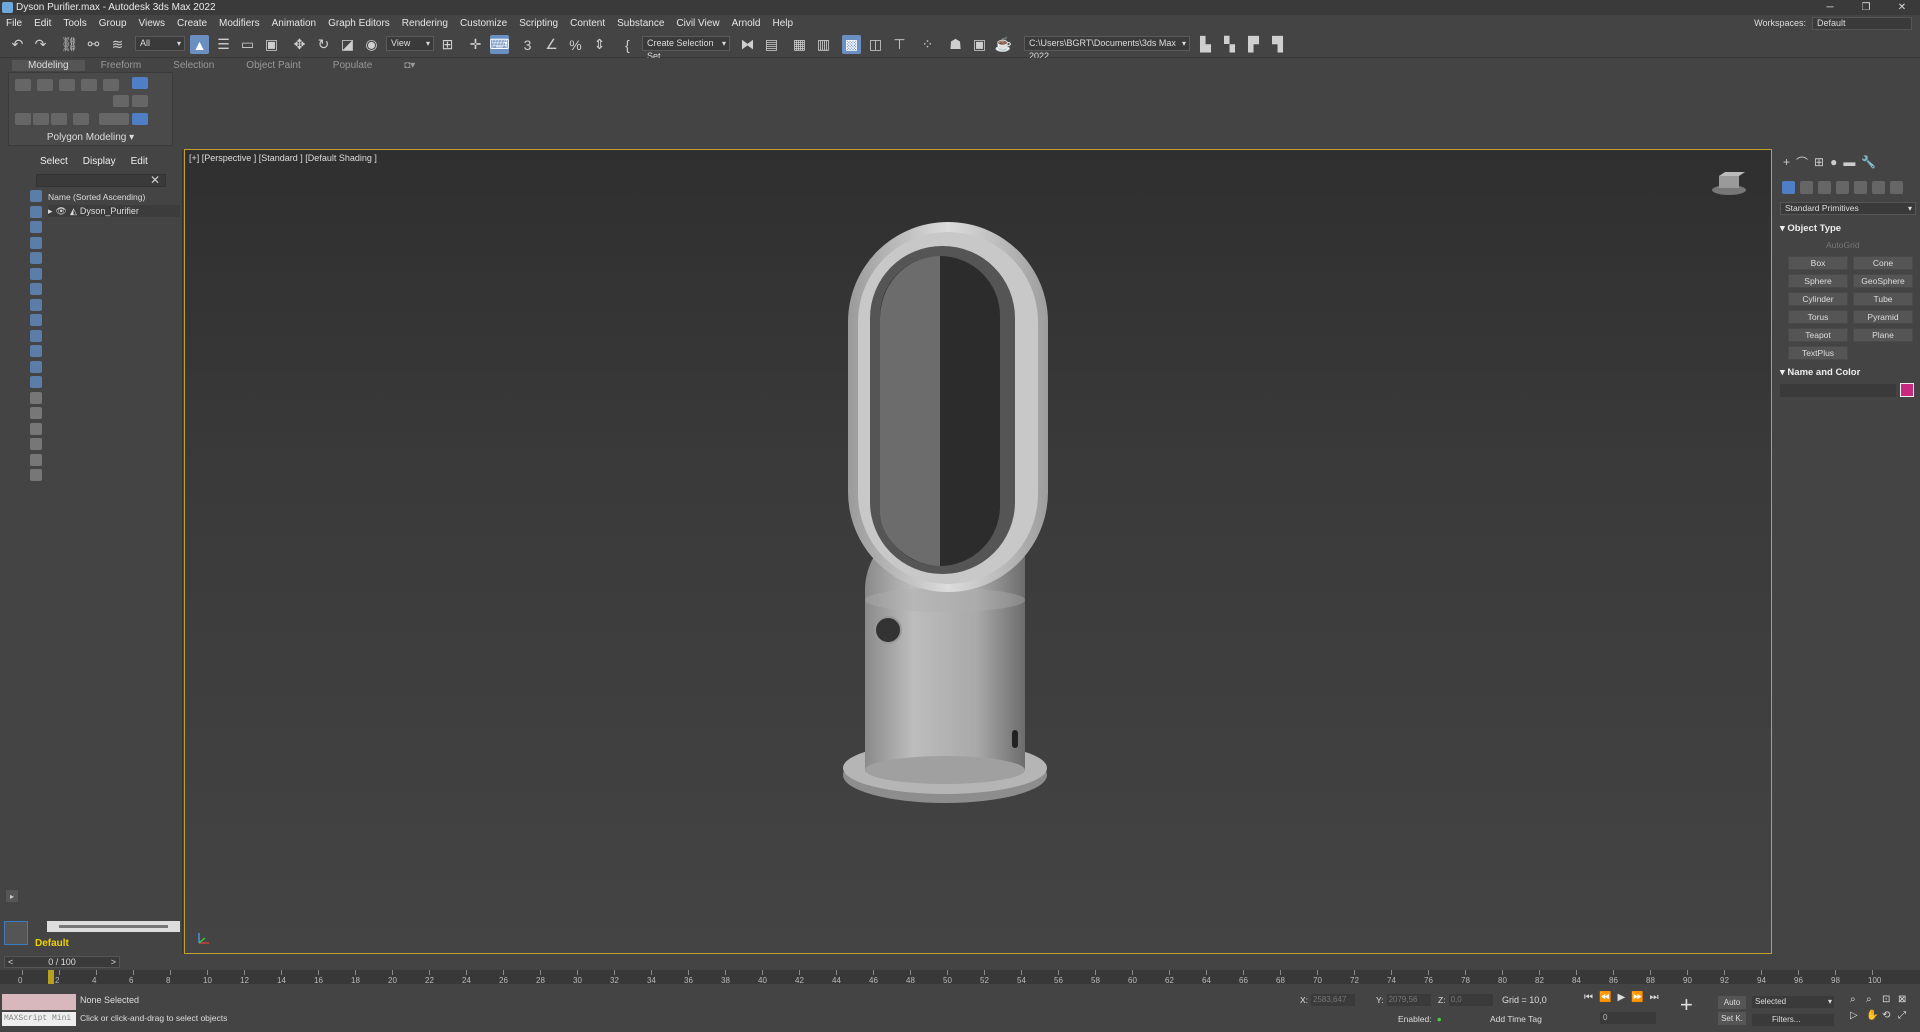 Image resolution: width=1920 pixels, height=1032 pixels. What do you see at coordinates (899, 44) in the screenshot?
I see `schematic-view-icon: ⊤` at bounding box center [899, 44].